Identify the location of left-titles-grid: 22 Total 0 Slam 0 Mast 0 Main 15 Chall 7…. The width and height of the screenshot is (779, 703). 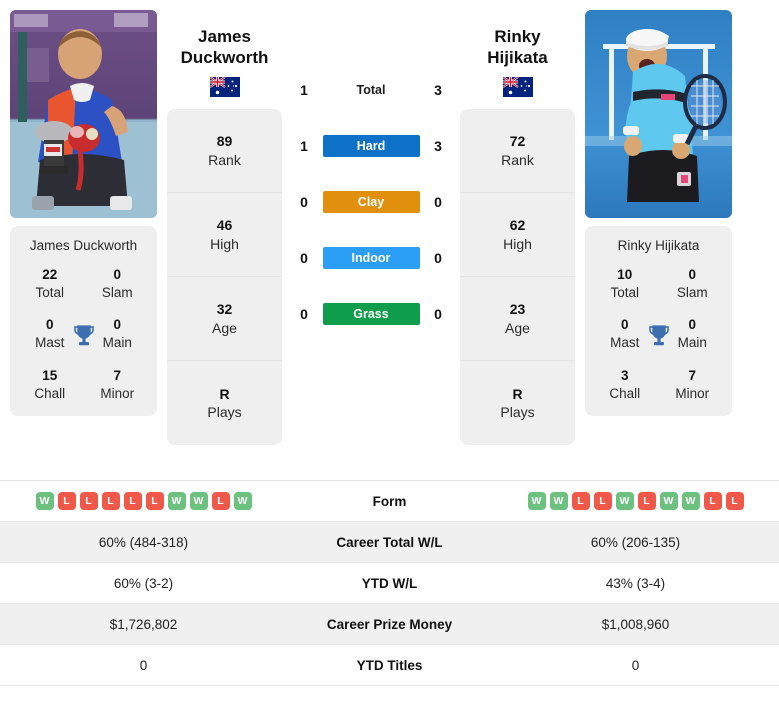
(83, 334).